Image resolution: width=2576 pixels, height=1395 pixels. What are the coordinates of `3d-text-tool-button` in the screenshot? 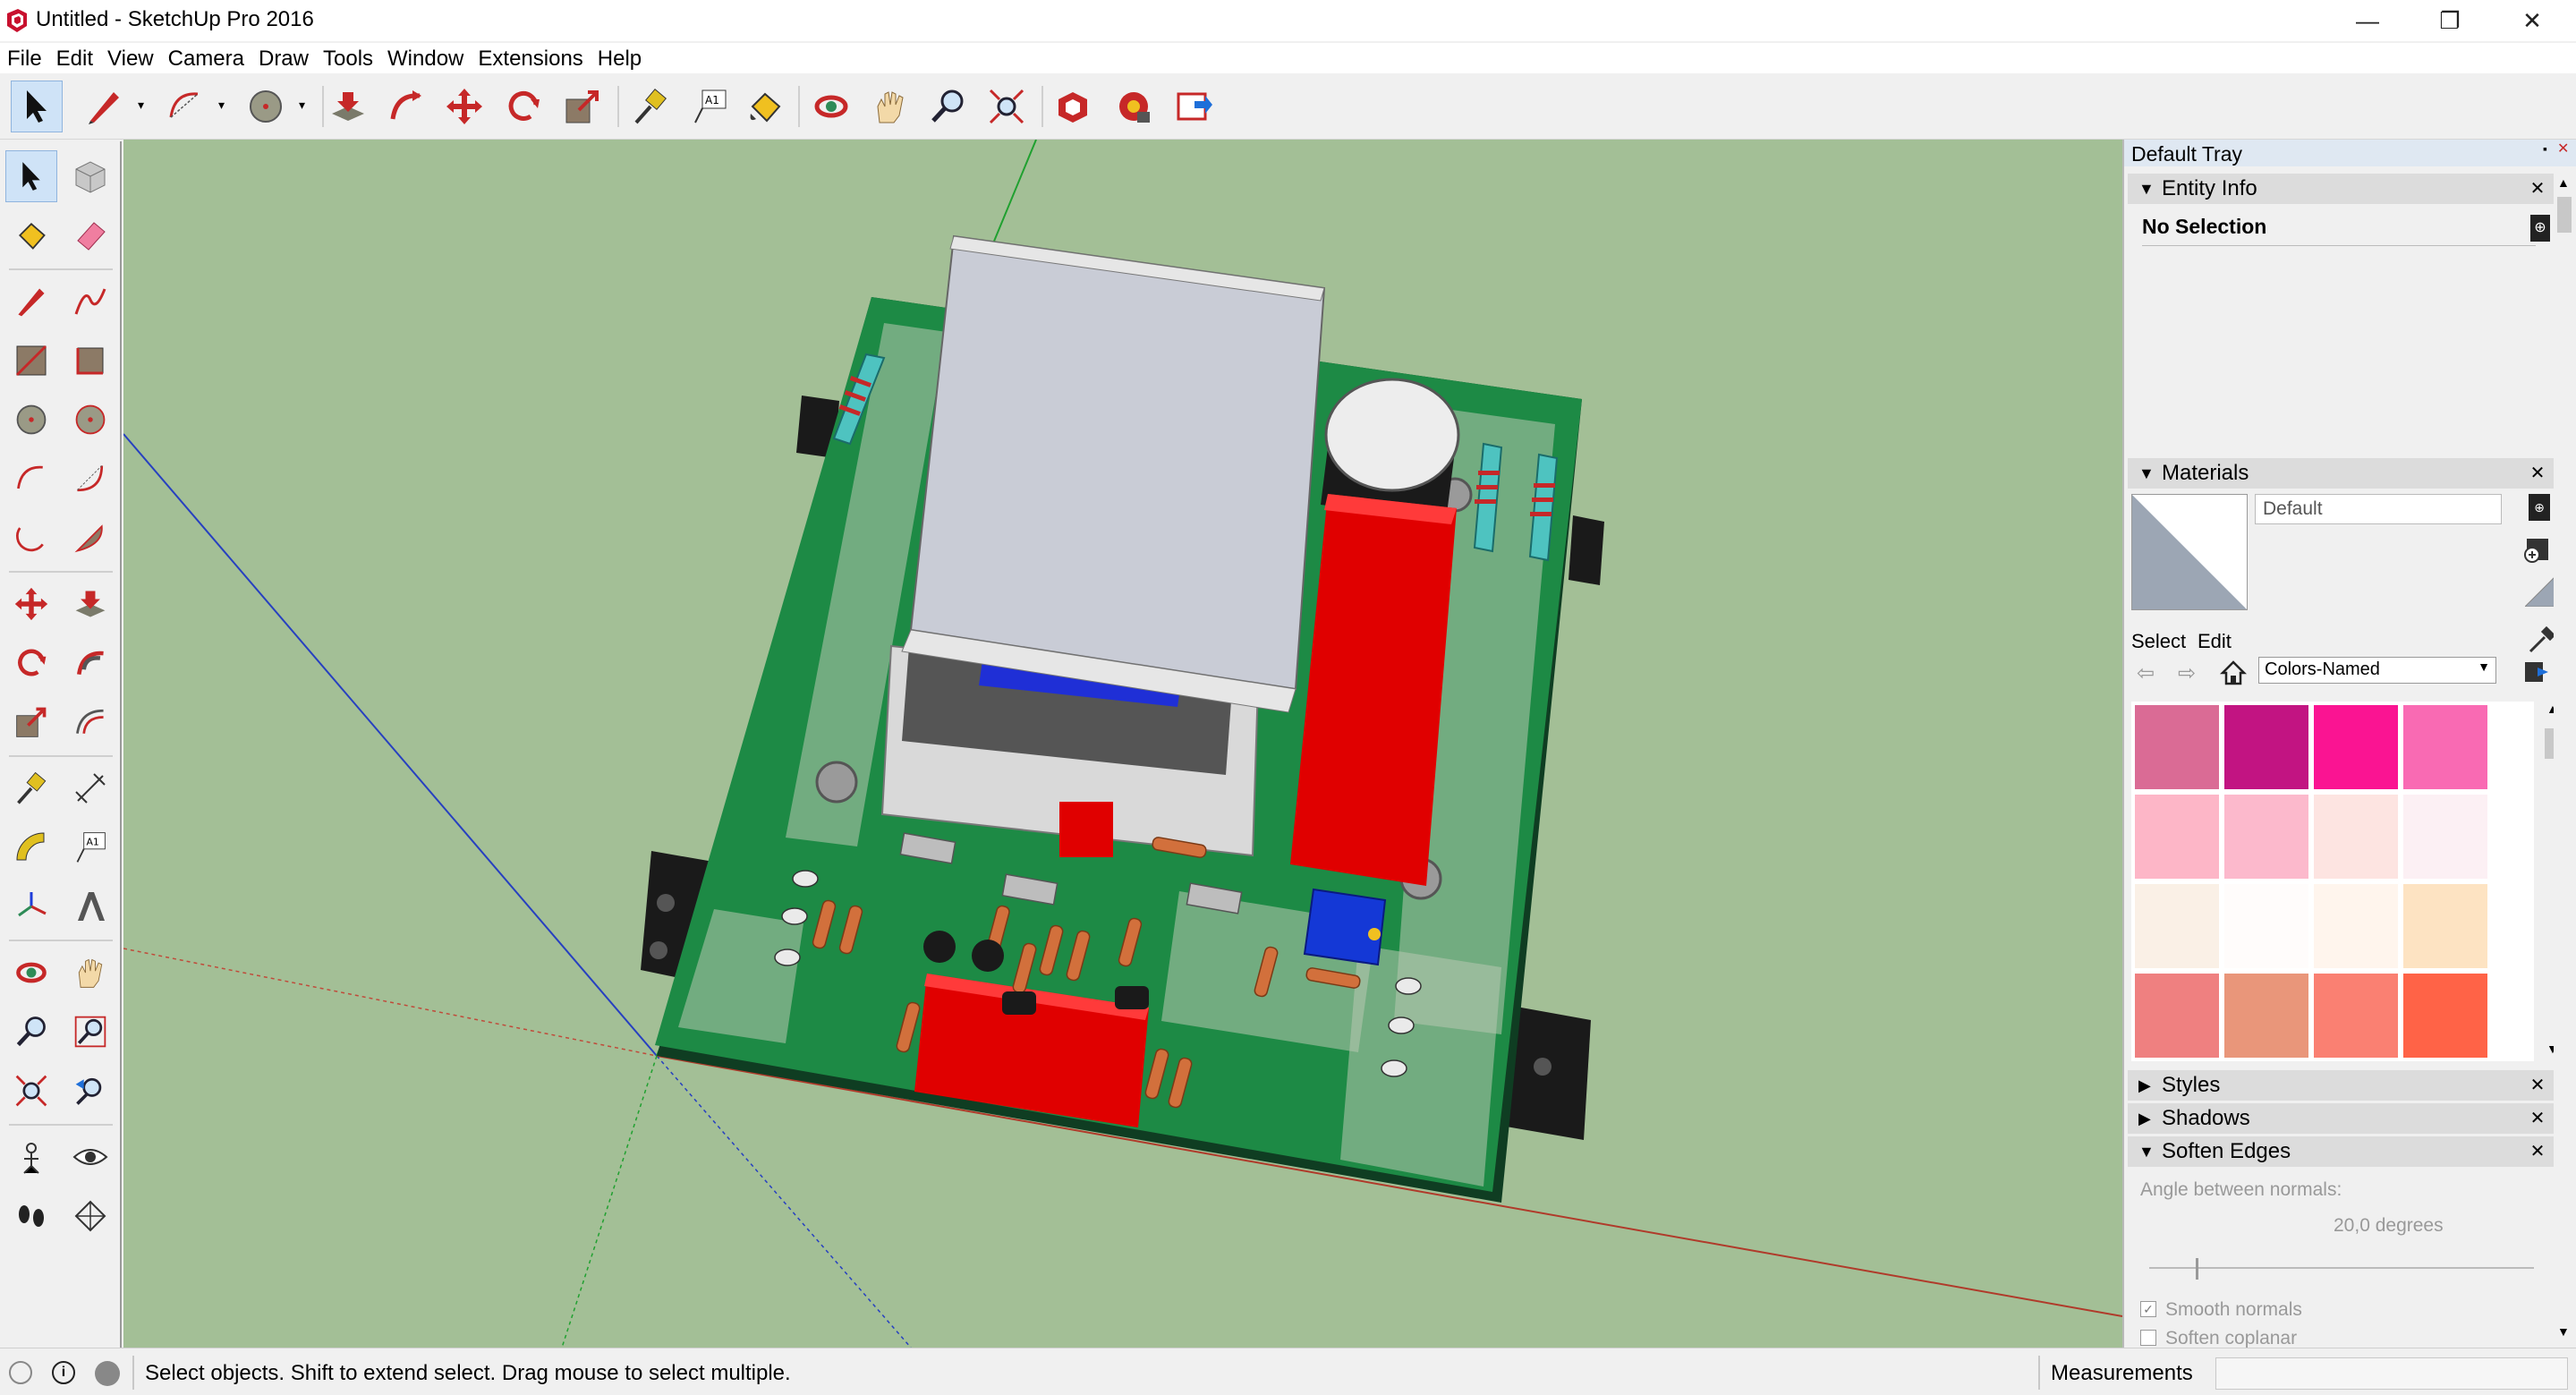 It's located at (90, 906).